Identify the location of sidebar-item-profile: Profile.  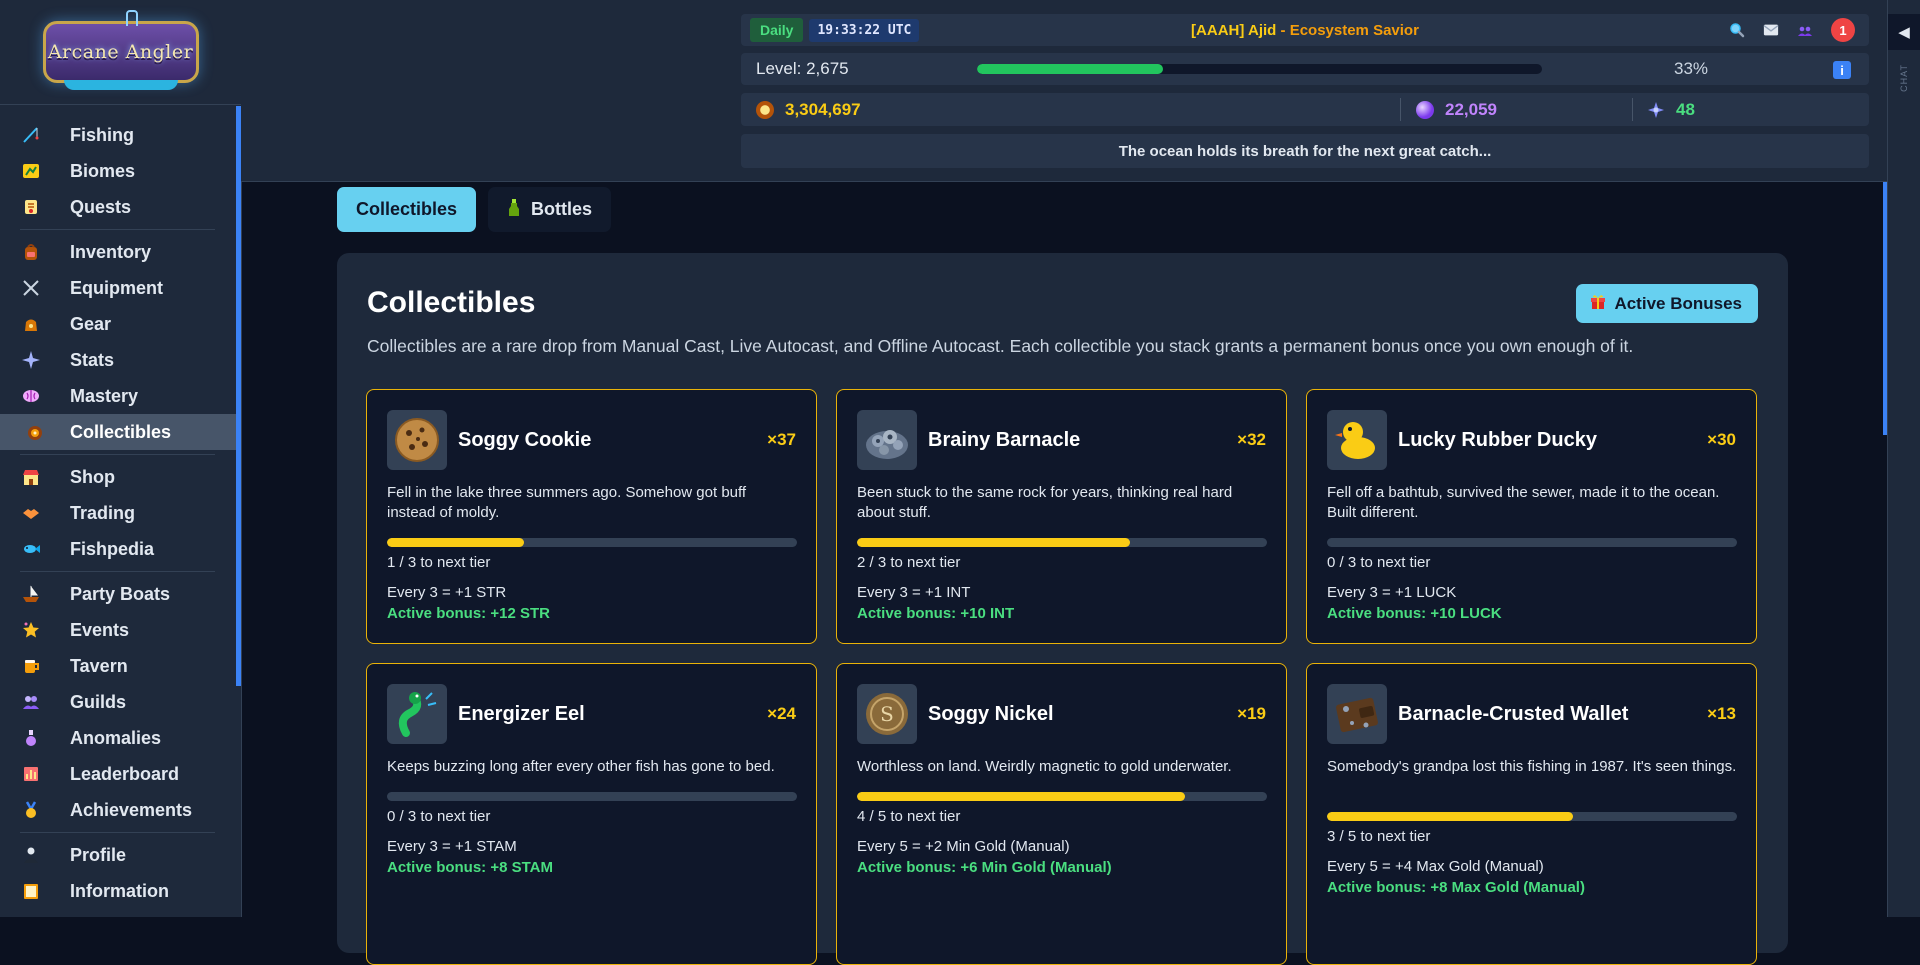
(120, 855).